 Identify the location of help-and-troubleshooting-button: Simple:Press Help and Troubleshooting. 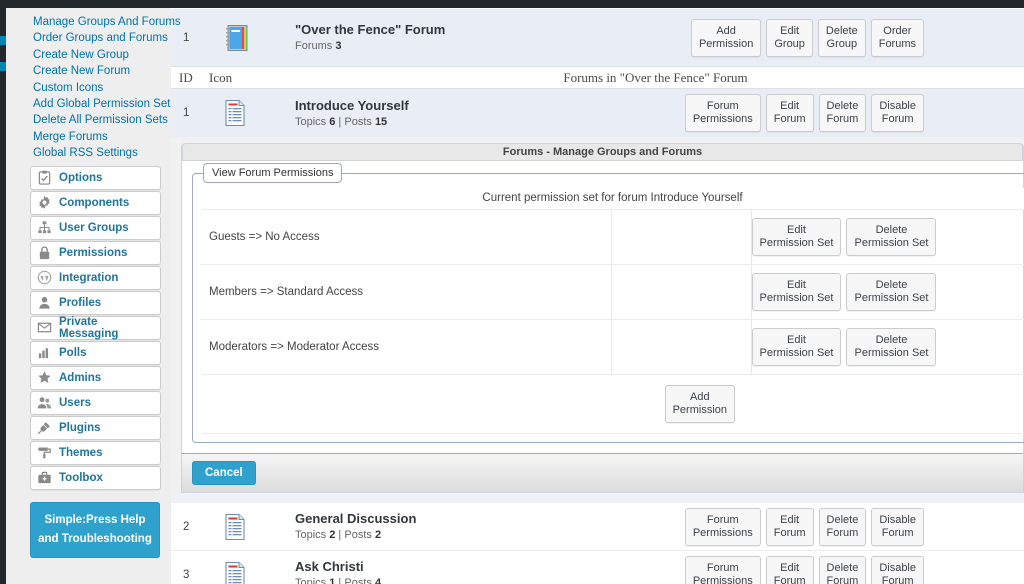
(95, 529).